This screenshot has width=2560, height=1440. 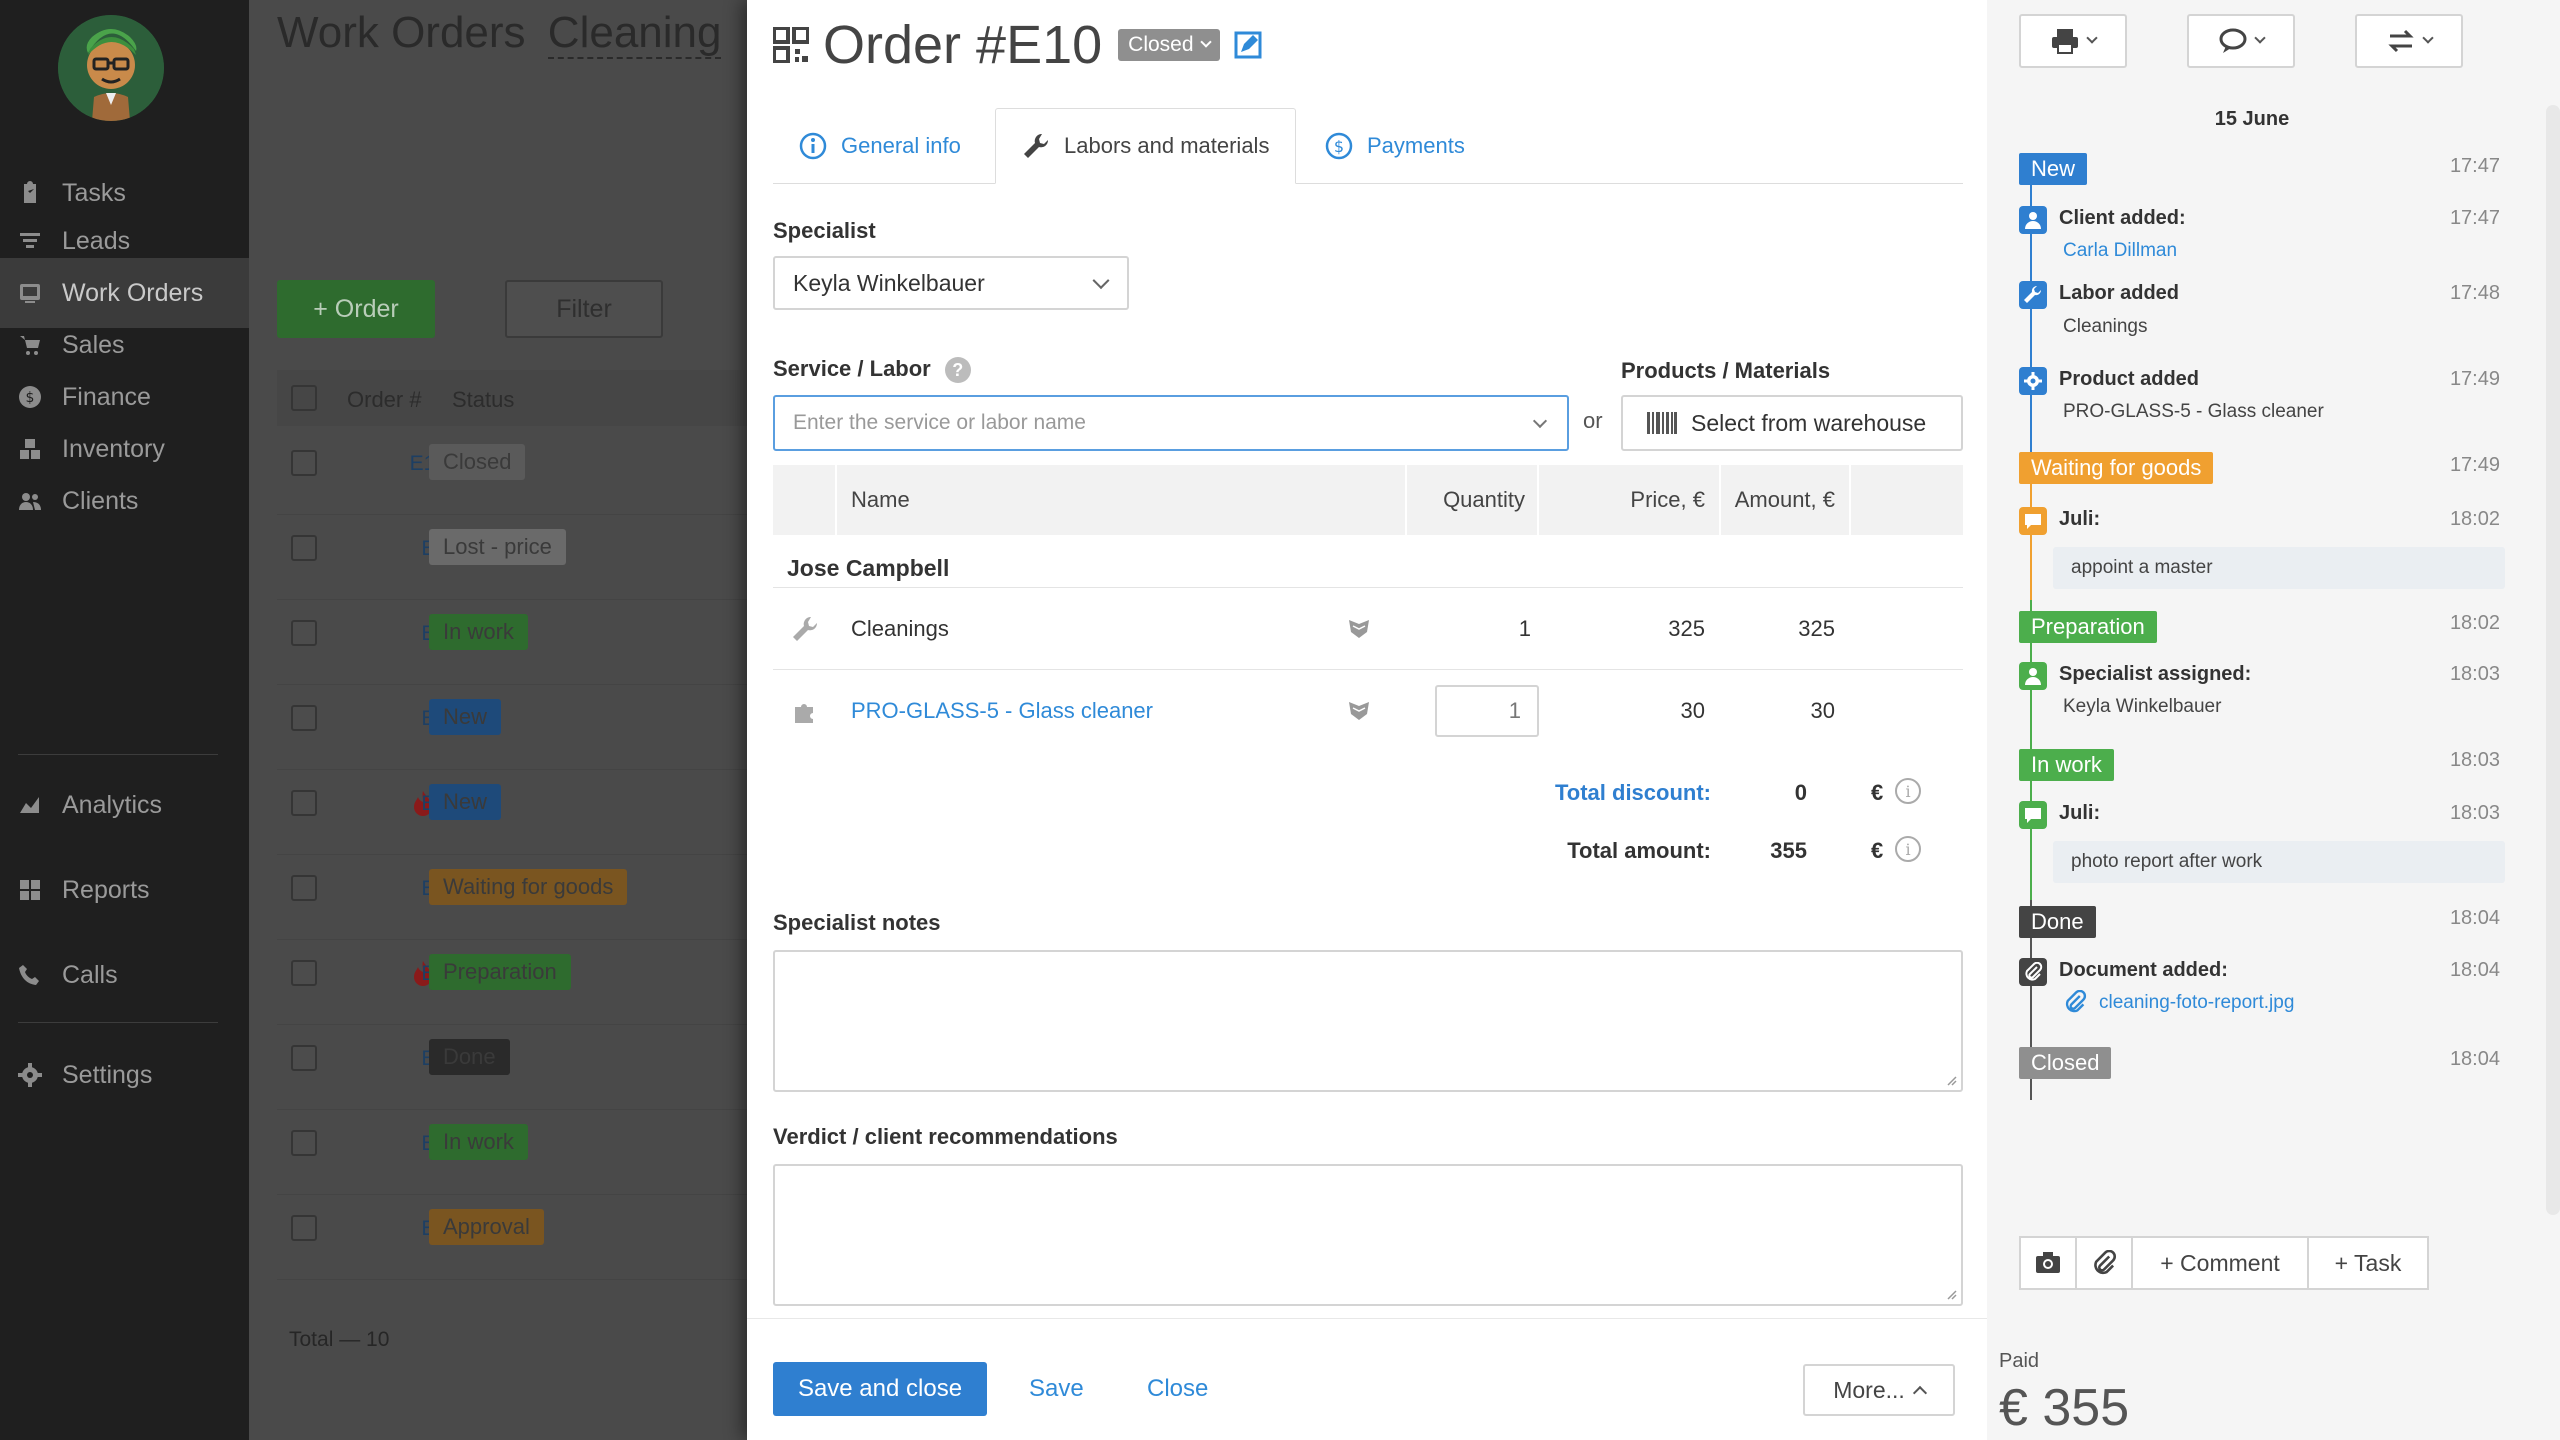 What do you see at coordinates (2401, 41) in the screenshot?
I see `transfer-arrows-icon` at bounding box center [2401, 41].